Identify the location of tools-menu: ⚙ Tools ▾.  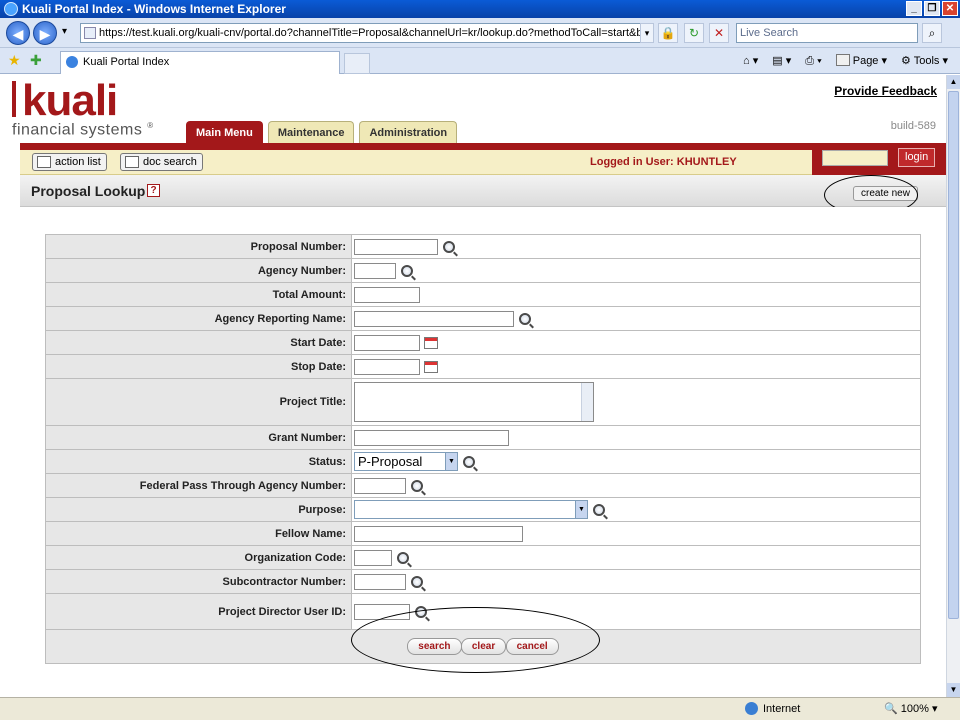
(924, 61).